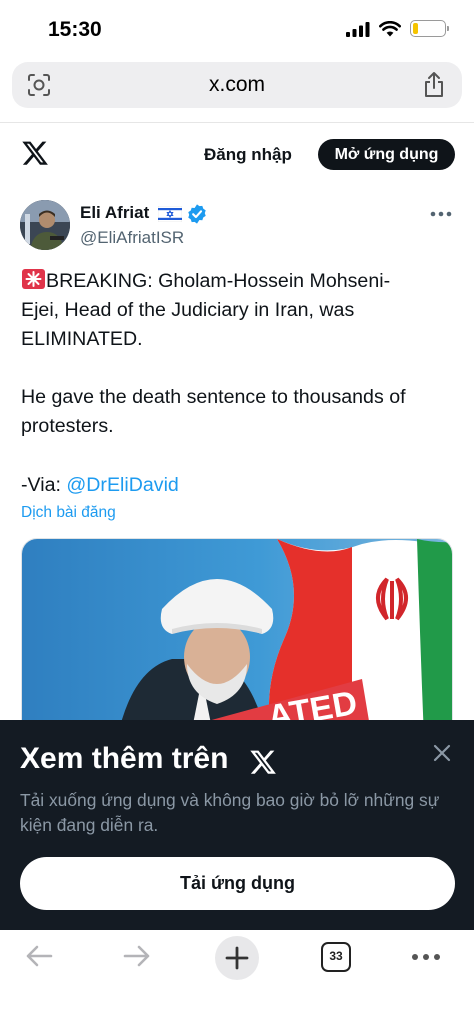  Describe the element at coordinates (82, 339) in the screenshot. I see `tweet-text-line-3: ELIMINATED.` at that location.